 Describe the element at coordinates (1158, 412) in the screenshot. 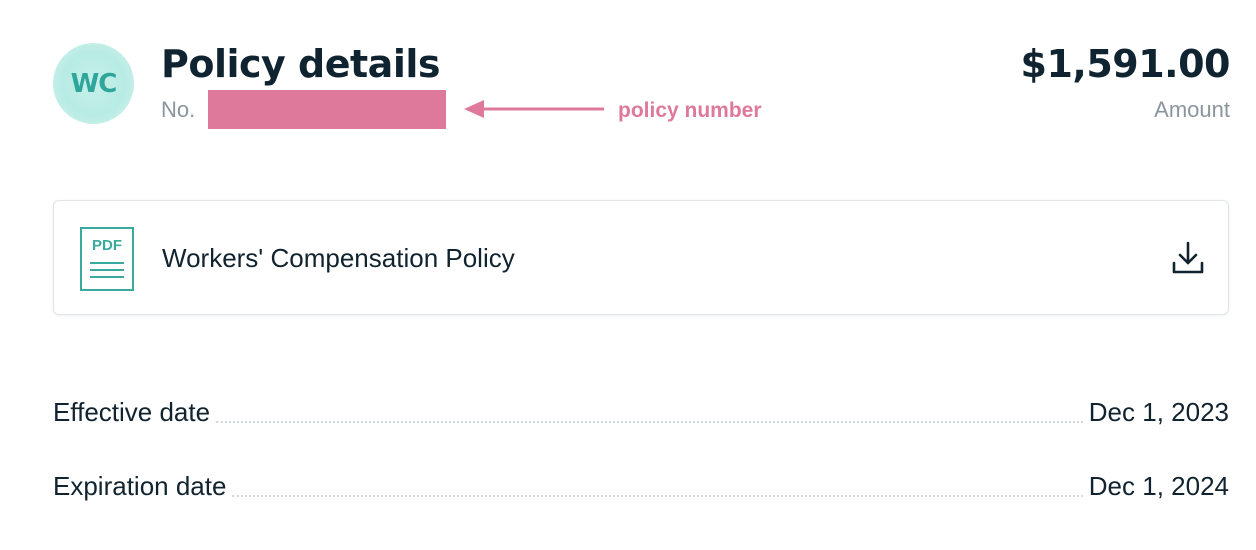

I see `effective-date-value: Dec 1, 2023` at that location.